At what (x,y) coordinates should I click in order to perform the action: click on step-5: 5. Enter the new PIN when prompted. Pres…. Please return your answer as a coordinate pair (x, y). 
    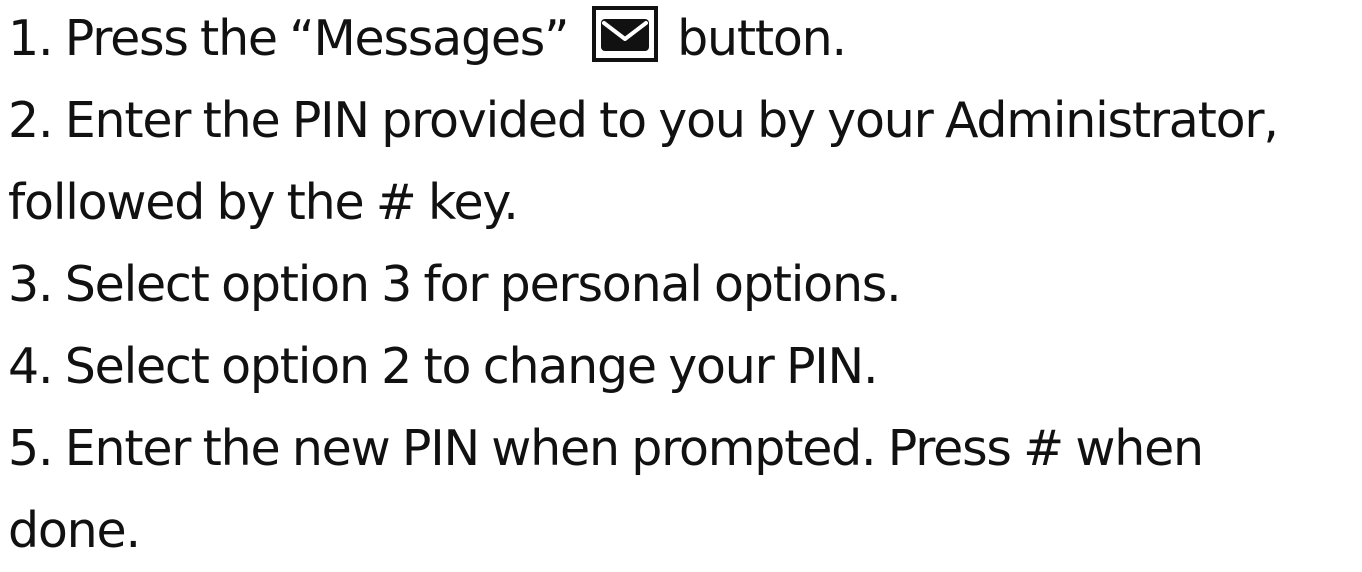
    Looking at the image, I should click on (606, 448).